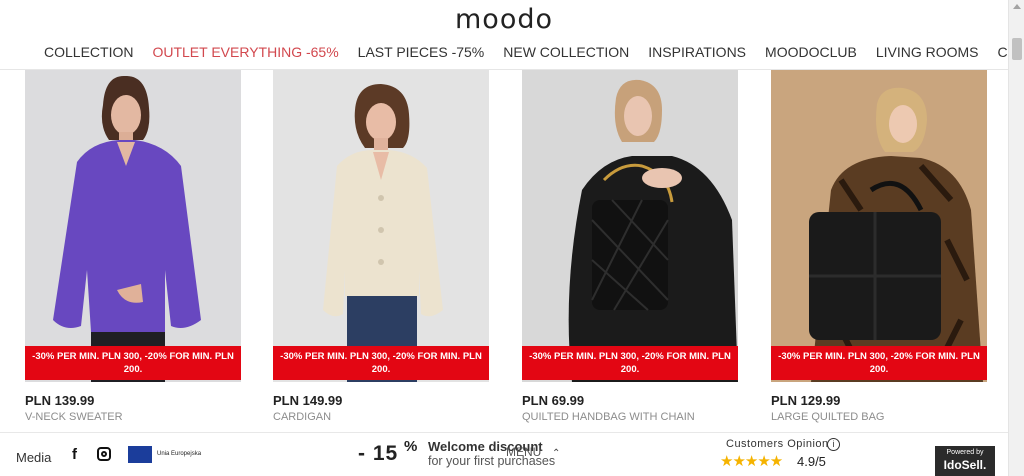 The height and width of the screenshot is (476, 1024). I want to click on product-image-sweater, so click(133, 226).